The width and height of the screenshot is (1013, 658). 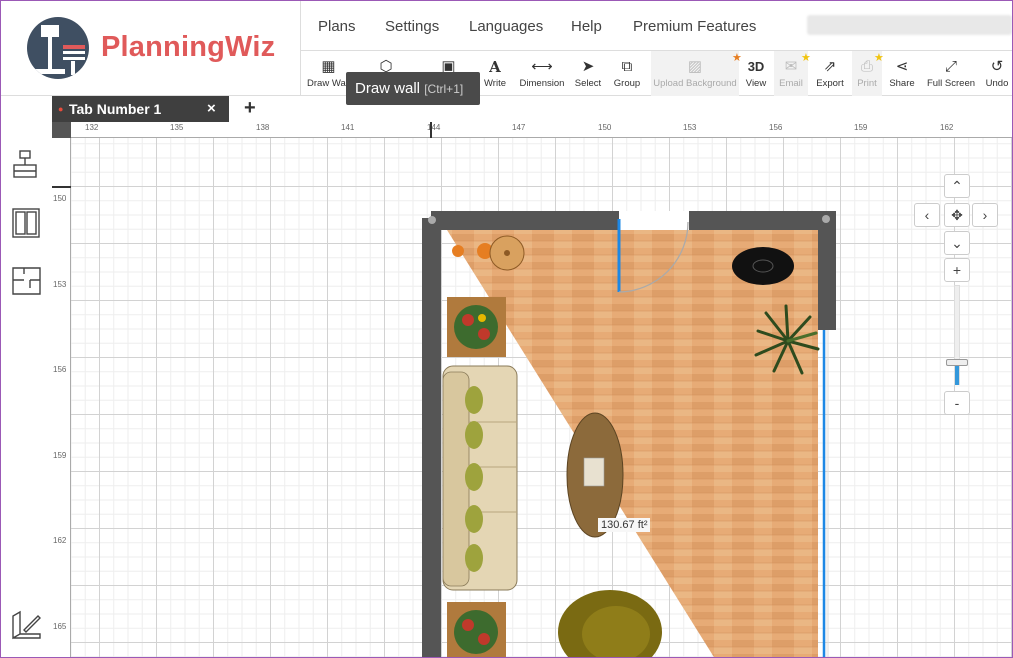 I want to click on group-button: ⧉ Group, so click(x=627, y=73).